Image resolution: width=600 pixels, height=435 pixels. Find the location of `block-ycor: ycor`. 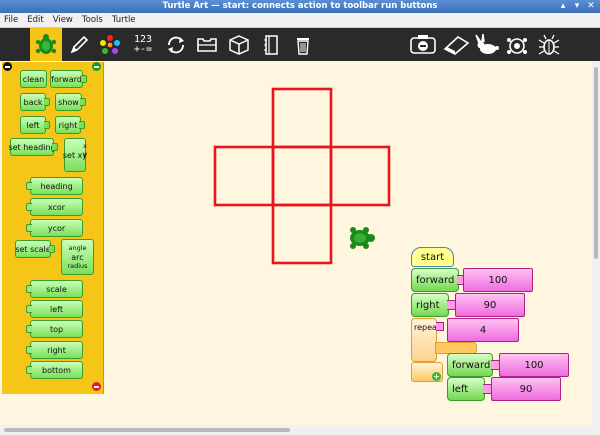

block-ycor: ycor is located at coordinates (54, 228).